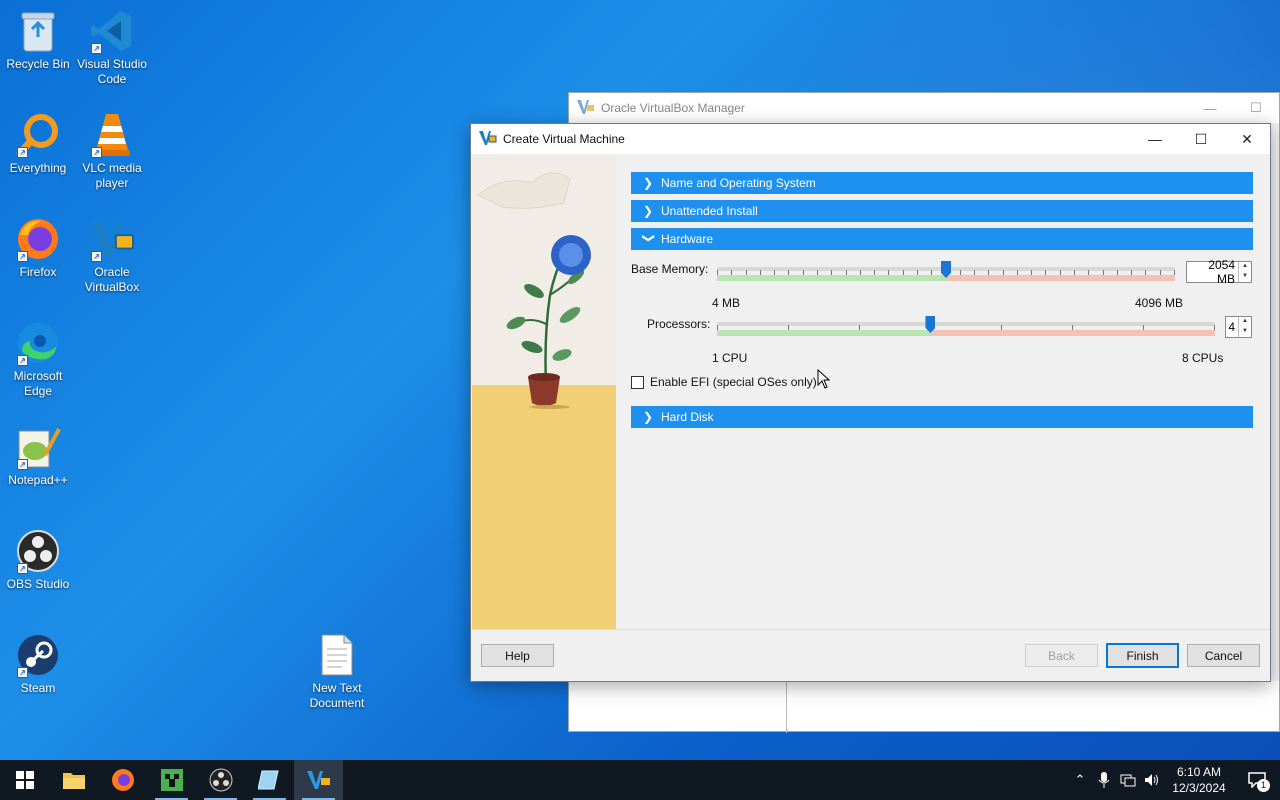 Image resolution: width=1280 pixels, height=800 pixels. What do you see at coordinates (1061, 655) in the screenshot?
I see `back-button: Back` at bounding box center [1061, 655].